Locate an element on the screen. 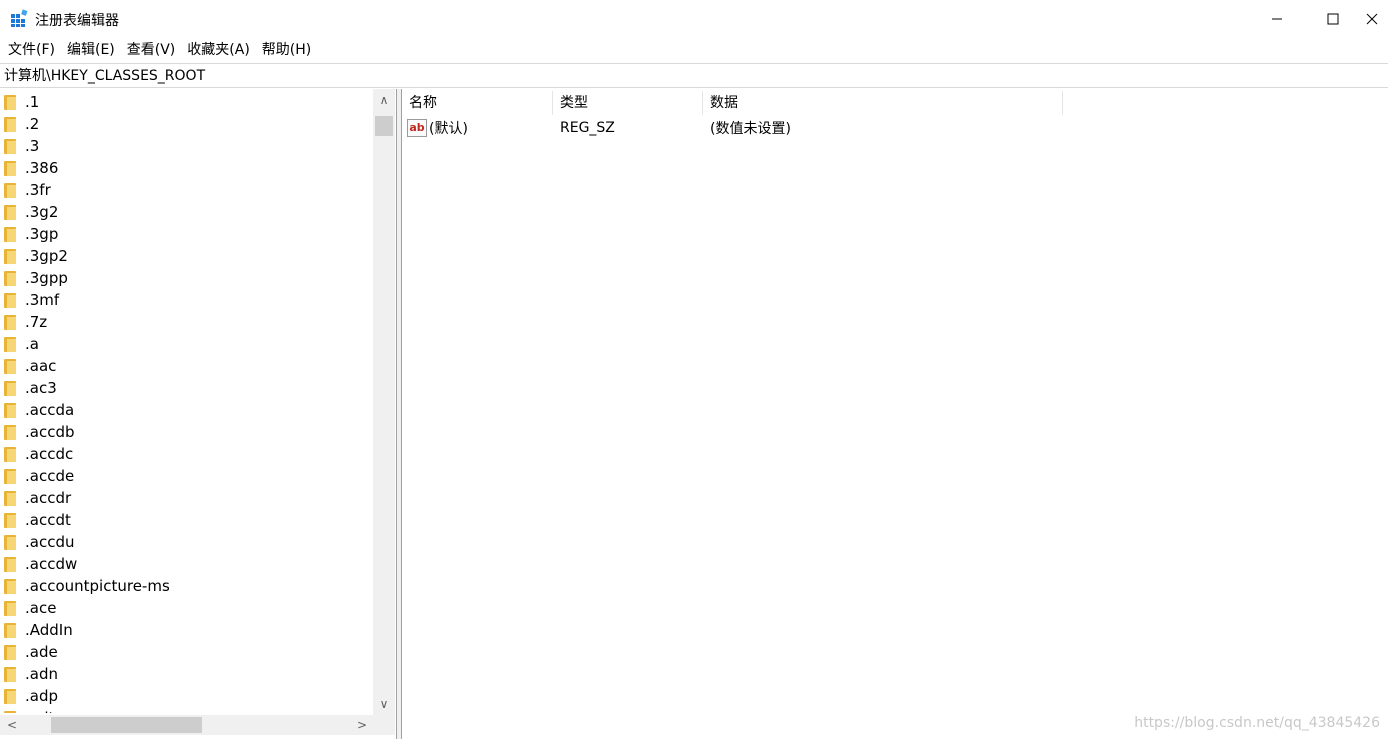  tree-item: .AddIn is located at coordinates (186, 630).